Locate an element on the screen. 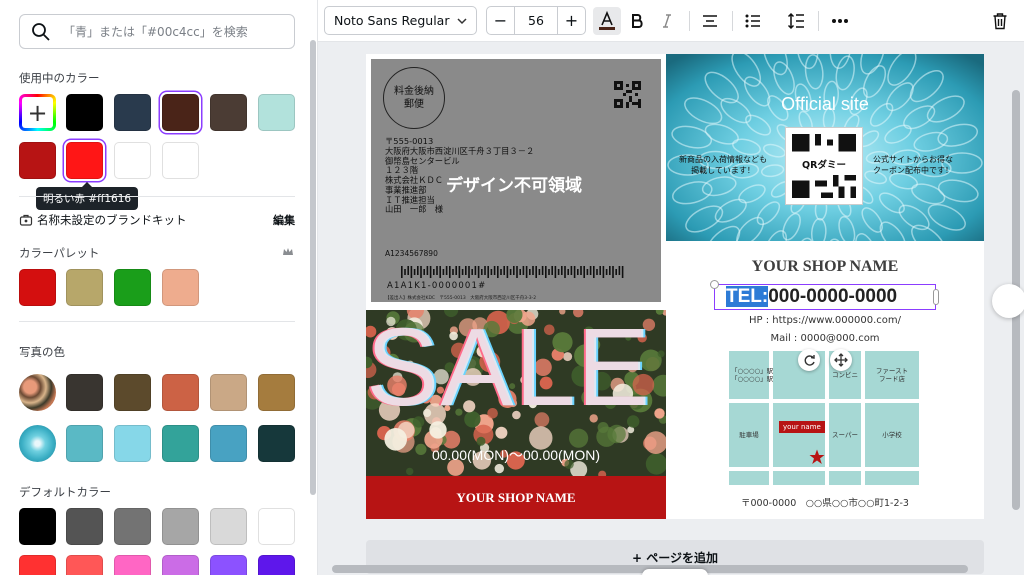 The width and height of the screenshot is (1024, 575). color-search-box is located at coordinates (157, 31).